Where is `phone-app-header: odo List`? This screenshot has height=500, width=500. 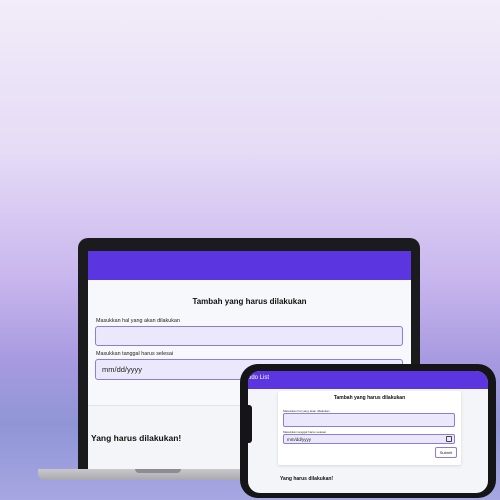
phone-app-header: odo List is located at coordinates (368, 380).